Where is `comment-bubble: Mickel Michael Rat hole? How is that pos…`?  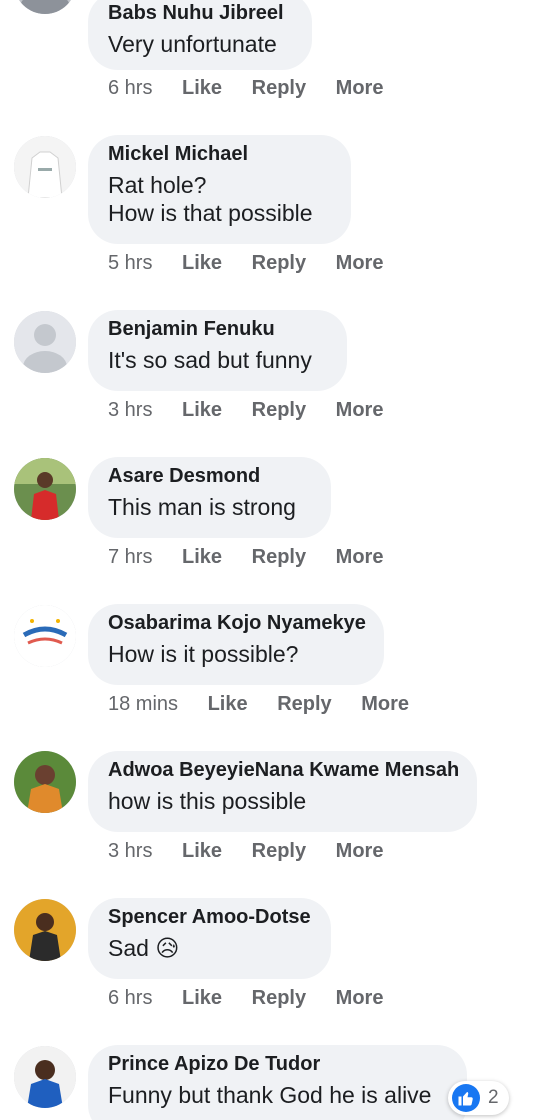 comment-bubble: Mickel Michael Rat hole? How is that pos… is located at coordinates (219, 189).